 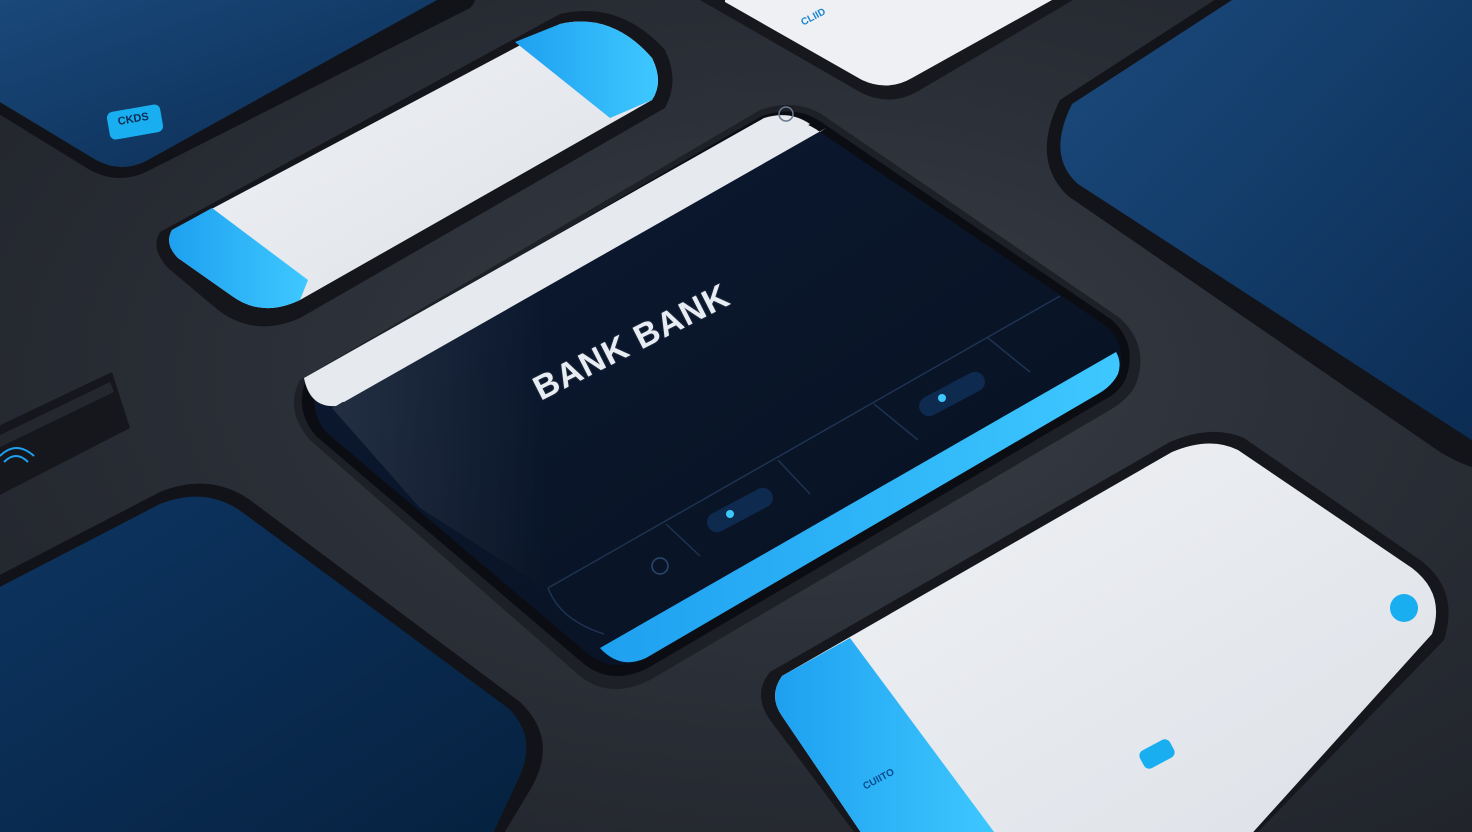 I want to click on reader-device-left, so click(x=65, y=433).